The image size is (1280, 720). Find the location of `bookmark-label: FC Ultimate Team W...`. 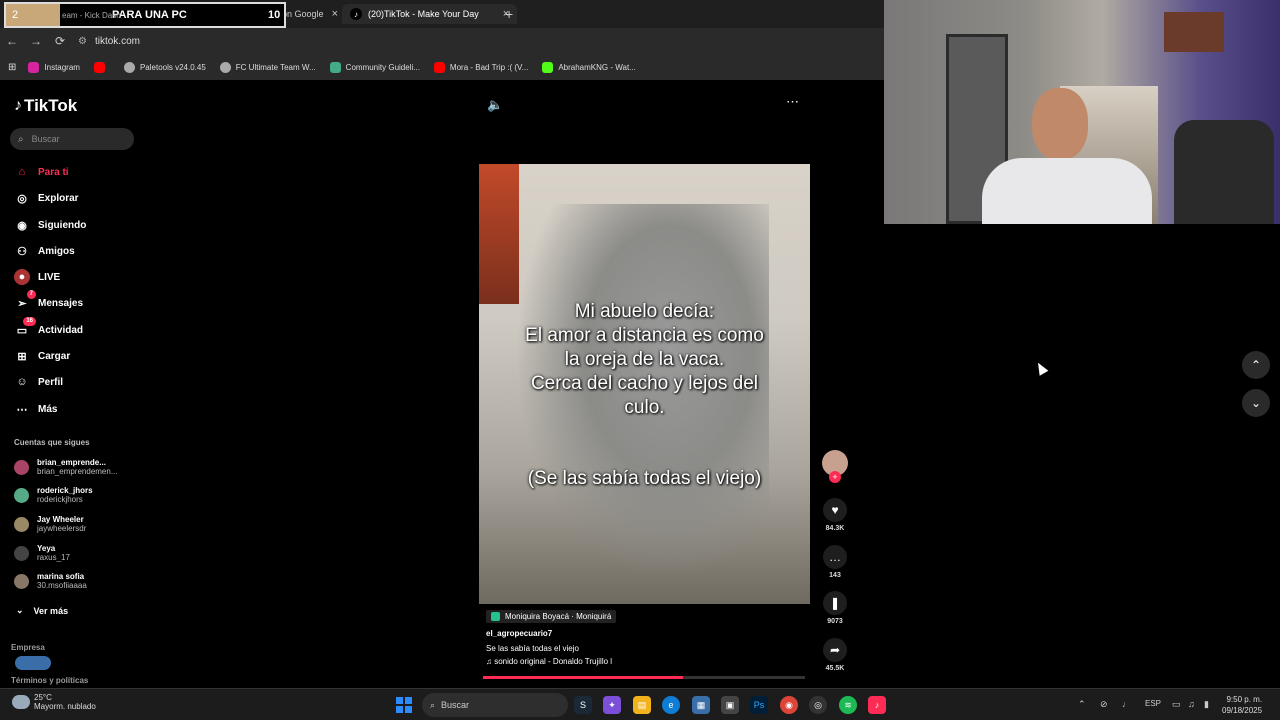

bookmark-label: FC Ultimate Team W... is located at coordinates (275, 67).